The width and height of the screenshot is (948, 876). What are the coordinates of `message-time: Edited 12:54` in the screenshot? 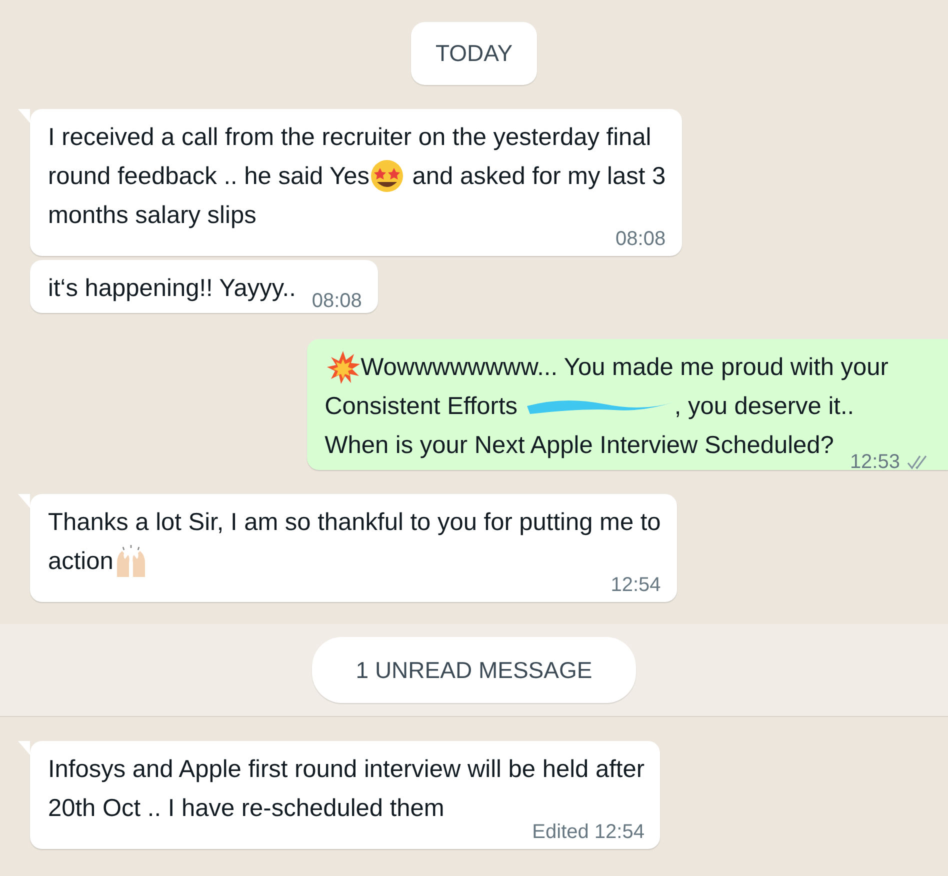 It's located at (588, 832).